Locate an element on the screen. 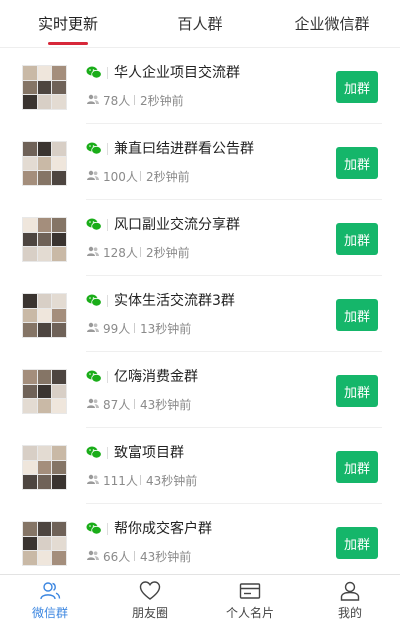 Image resolution: width=400 pixels, height=623 pixels. nav-wechat-groups: 微信群 is located at coordinates (50, 599).